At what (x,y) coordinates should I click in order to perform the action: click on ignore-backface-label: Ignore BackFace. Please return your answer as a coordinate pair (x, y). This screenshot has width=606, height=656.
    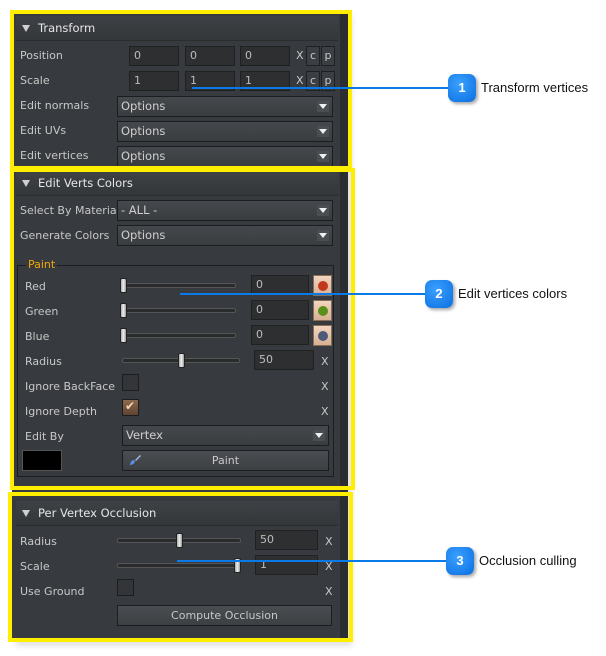
    Looking at the image, I should click on (70, 386).